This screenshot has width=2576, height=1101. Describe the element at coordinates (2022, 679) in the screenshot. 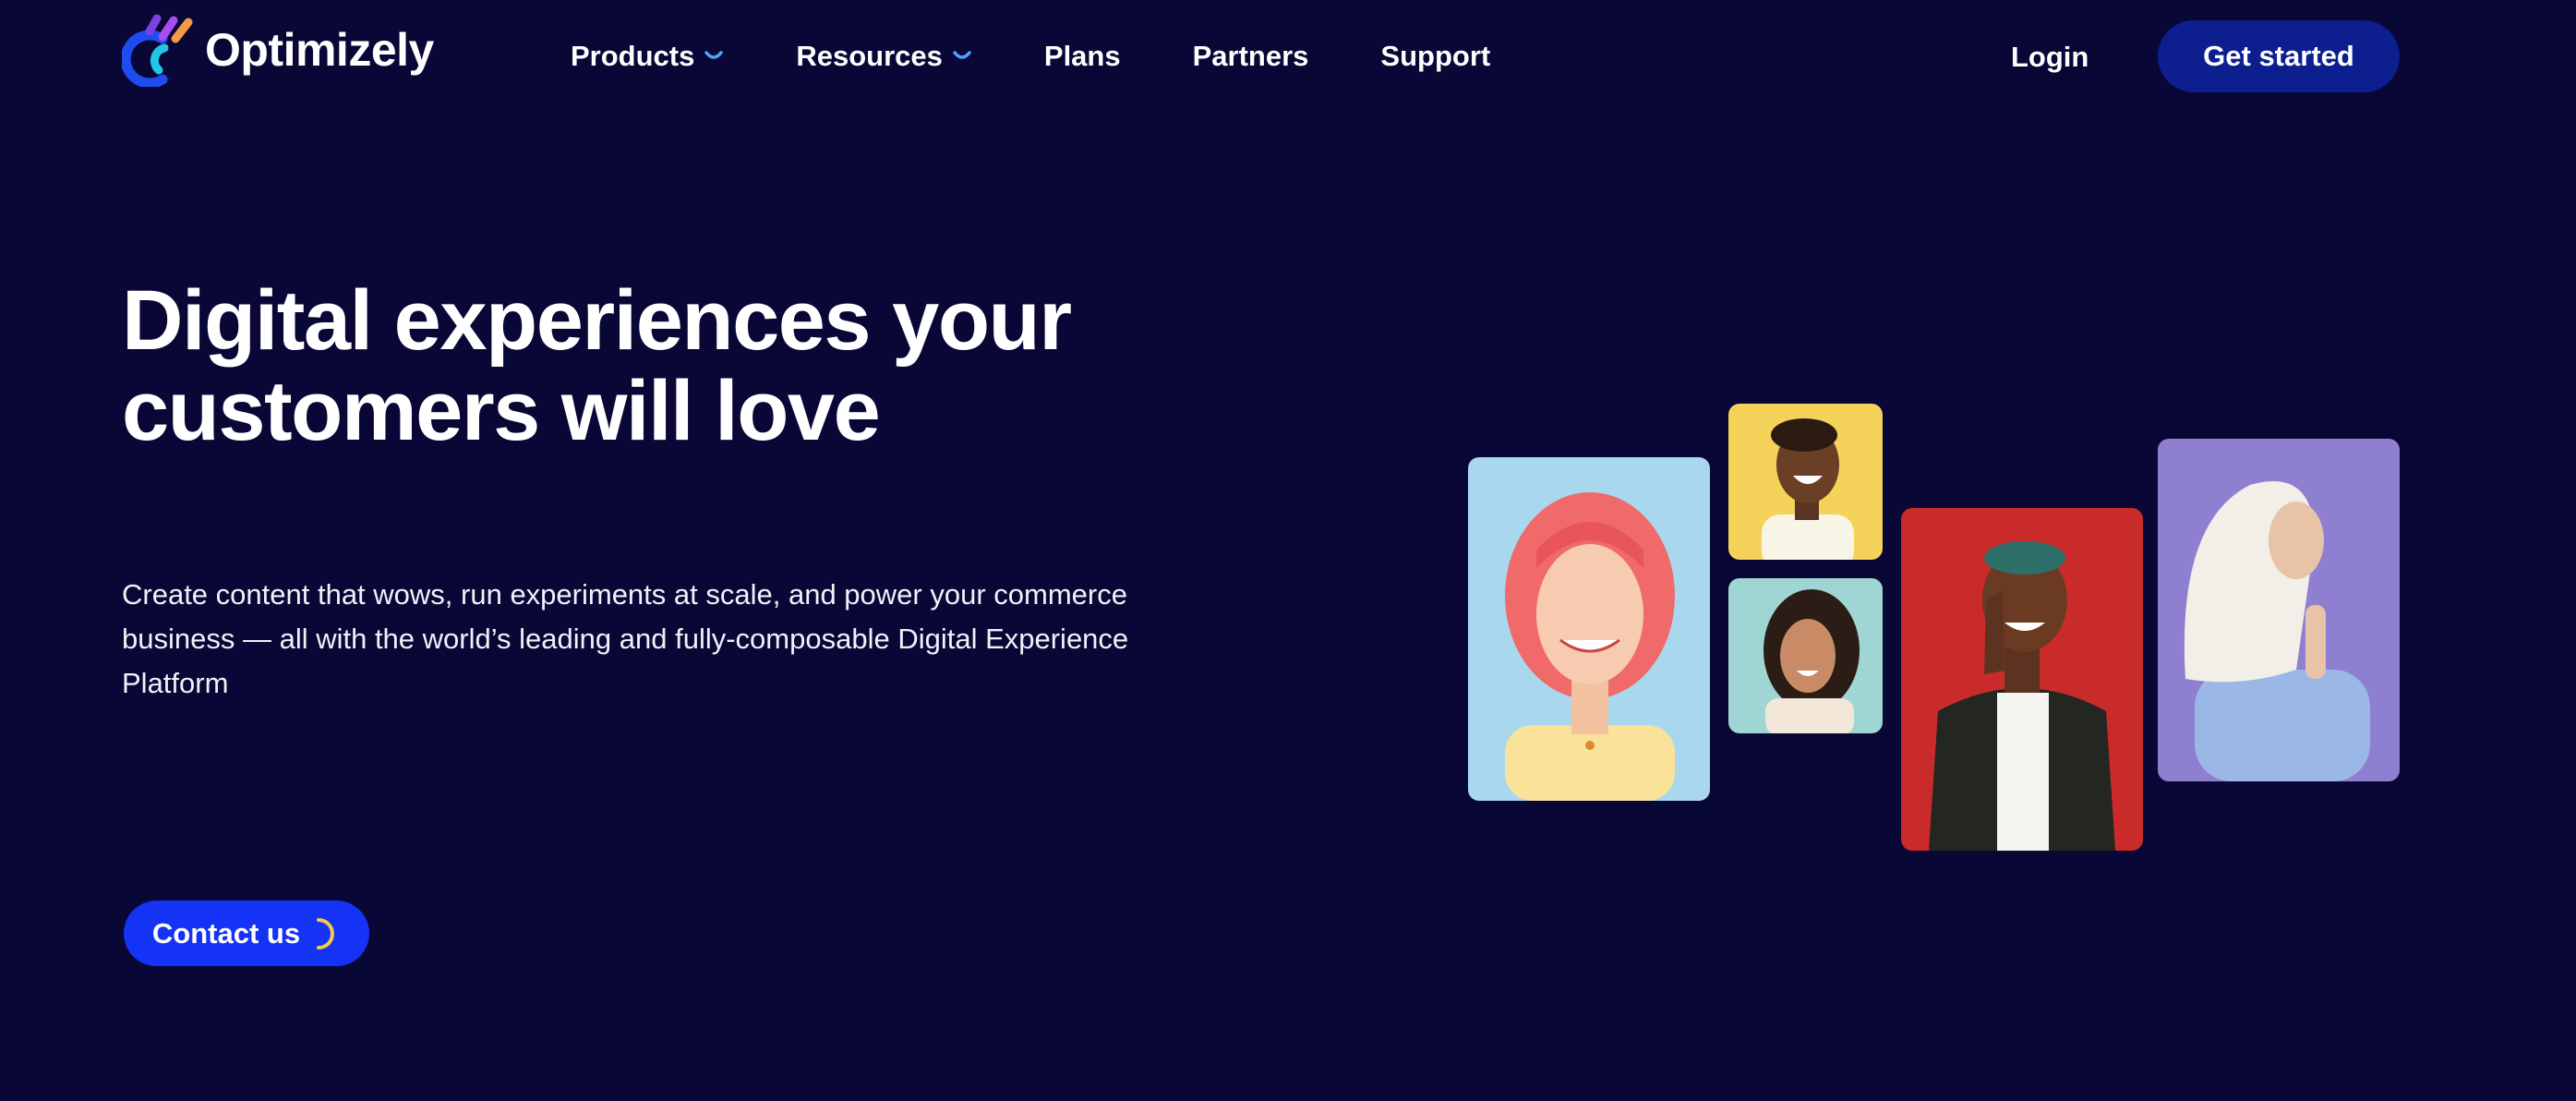

I see `photo-laughing-man-red` at that location.